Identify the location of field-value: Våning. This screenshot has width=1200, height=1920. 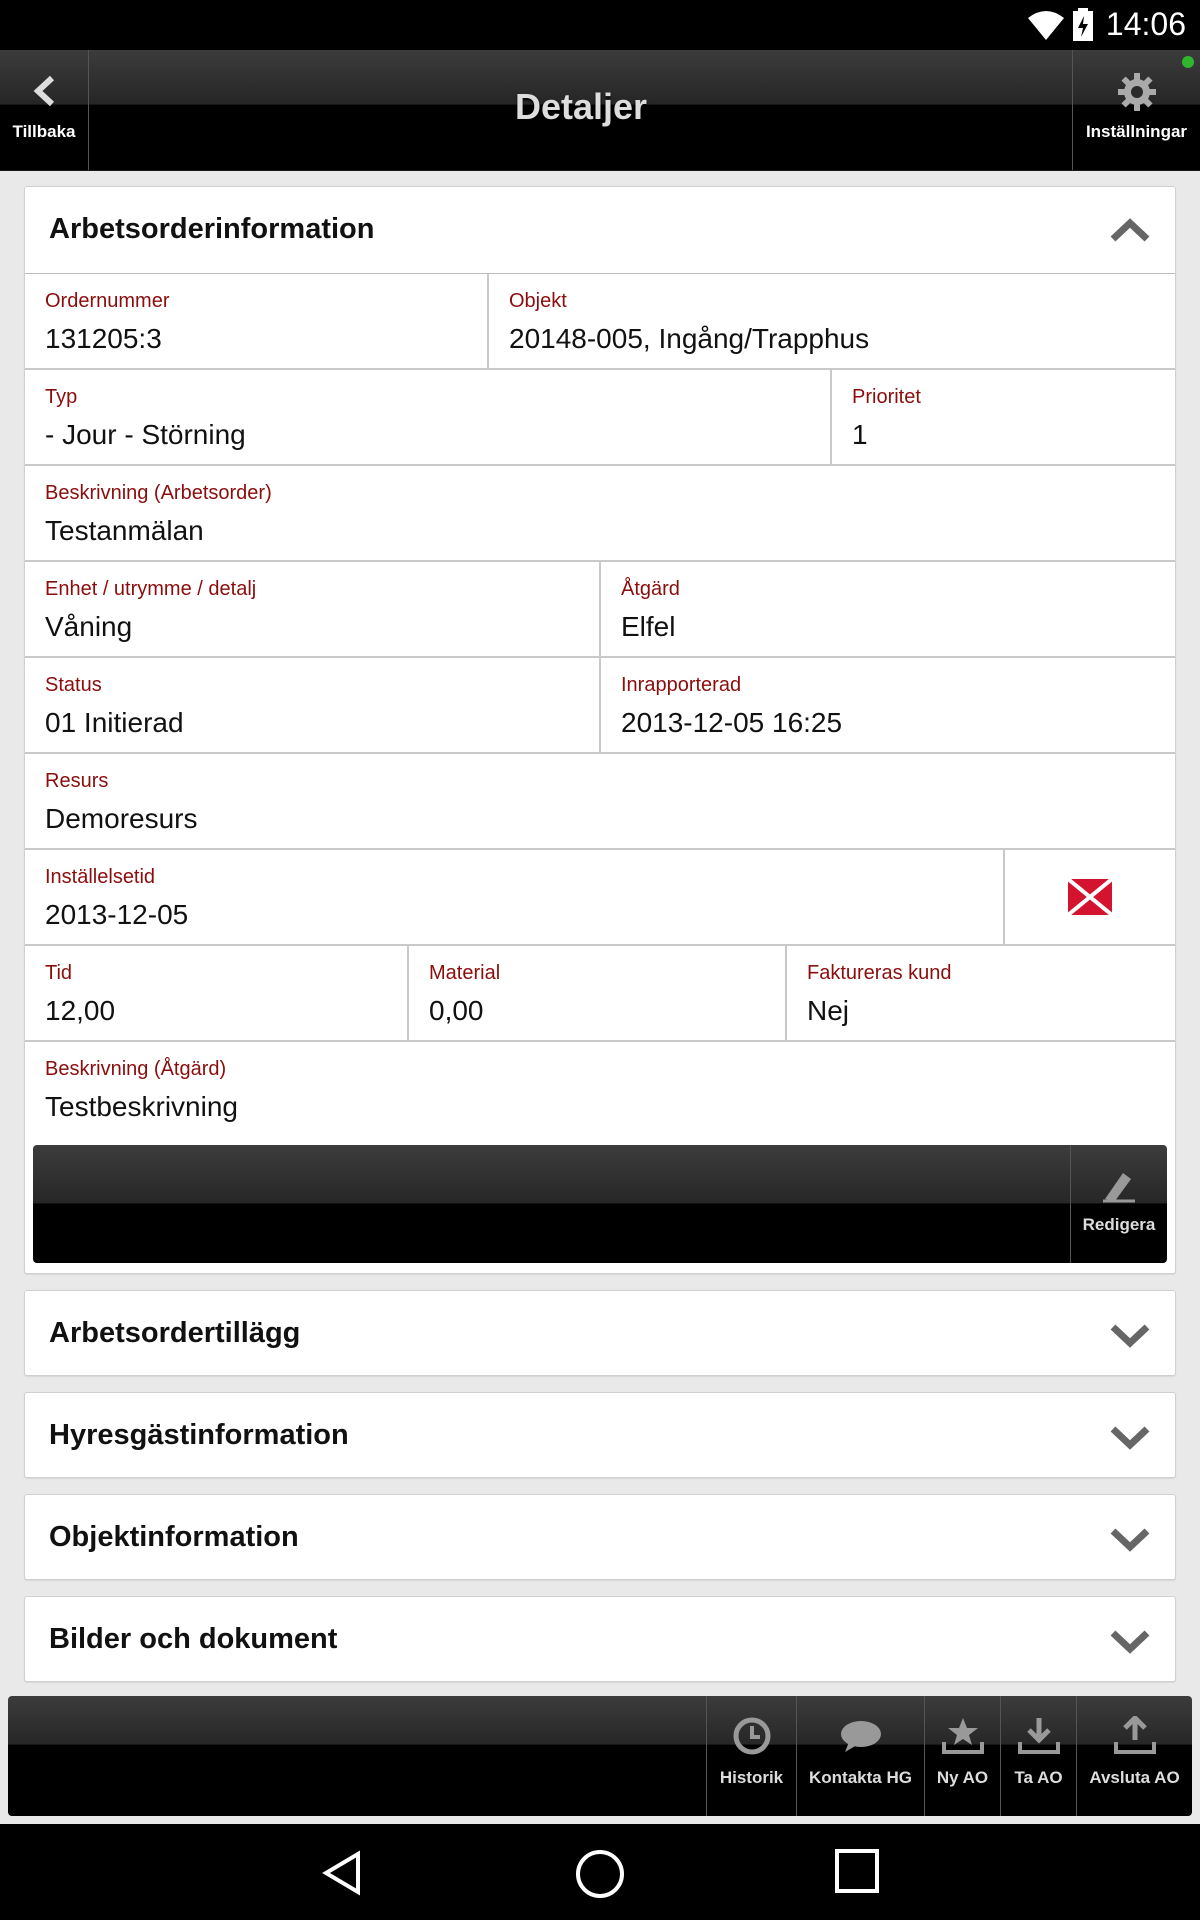
(89, 626).